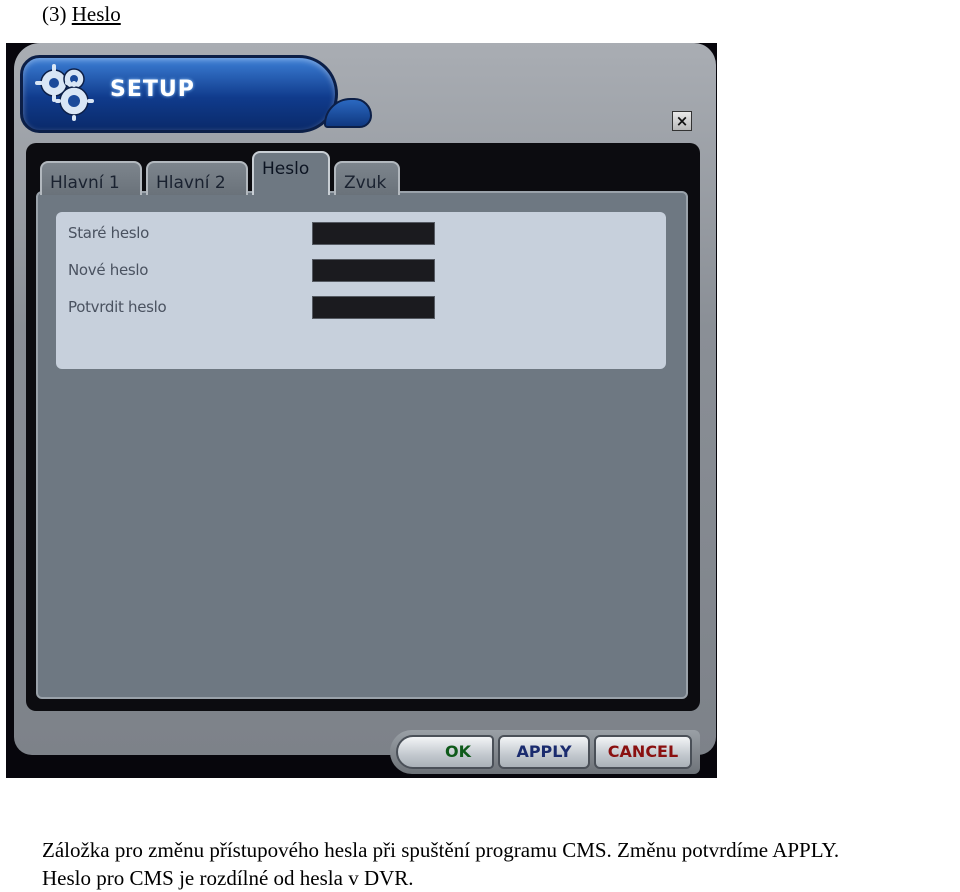 The height and width of the screenshot is (892, 960). What do you see at coordinates (152, 89) in the screenshot?
I see `window-title: SETUP` at bounding box center [152, 89].